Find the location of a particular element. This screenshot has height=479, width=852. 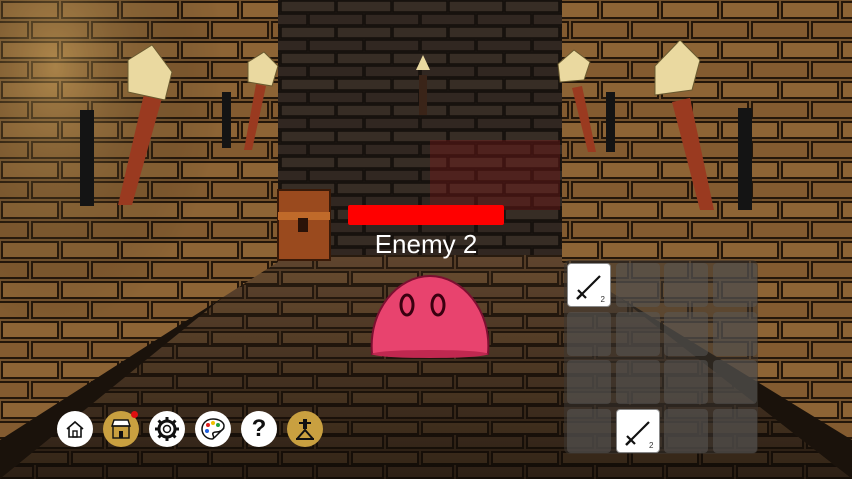

slime-enemy is located at coordinates (430, 315).